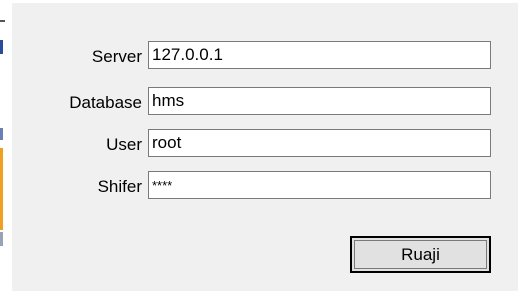 This screenshot has width=518, height=291. I want to click on connect-button: Ruaji, so click(420, 254).